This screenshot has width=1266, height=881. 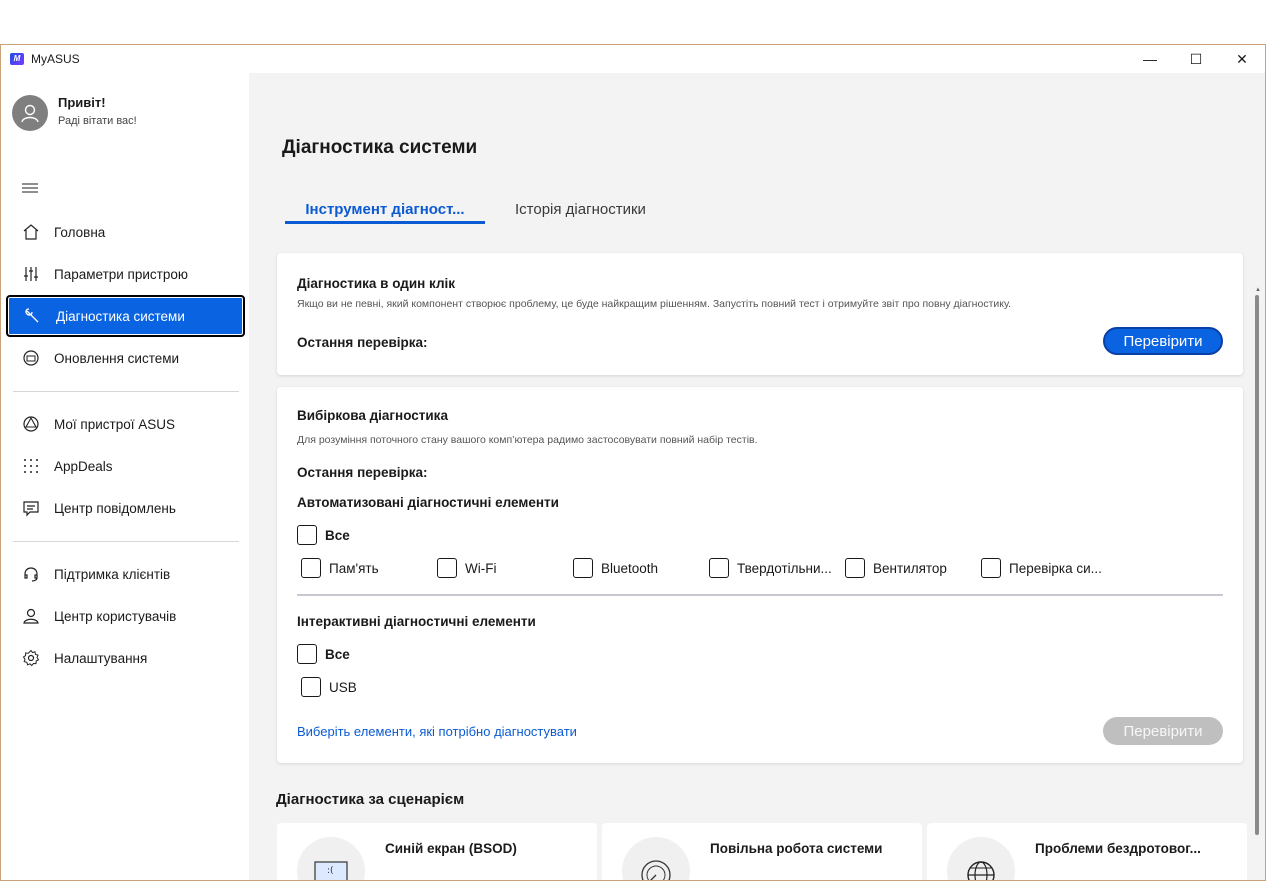 I want to click on bsod-icon: :(, so click(x=331, y=870).